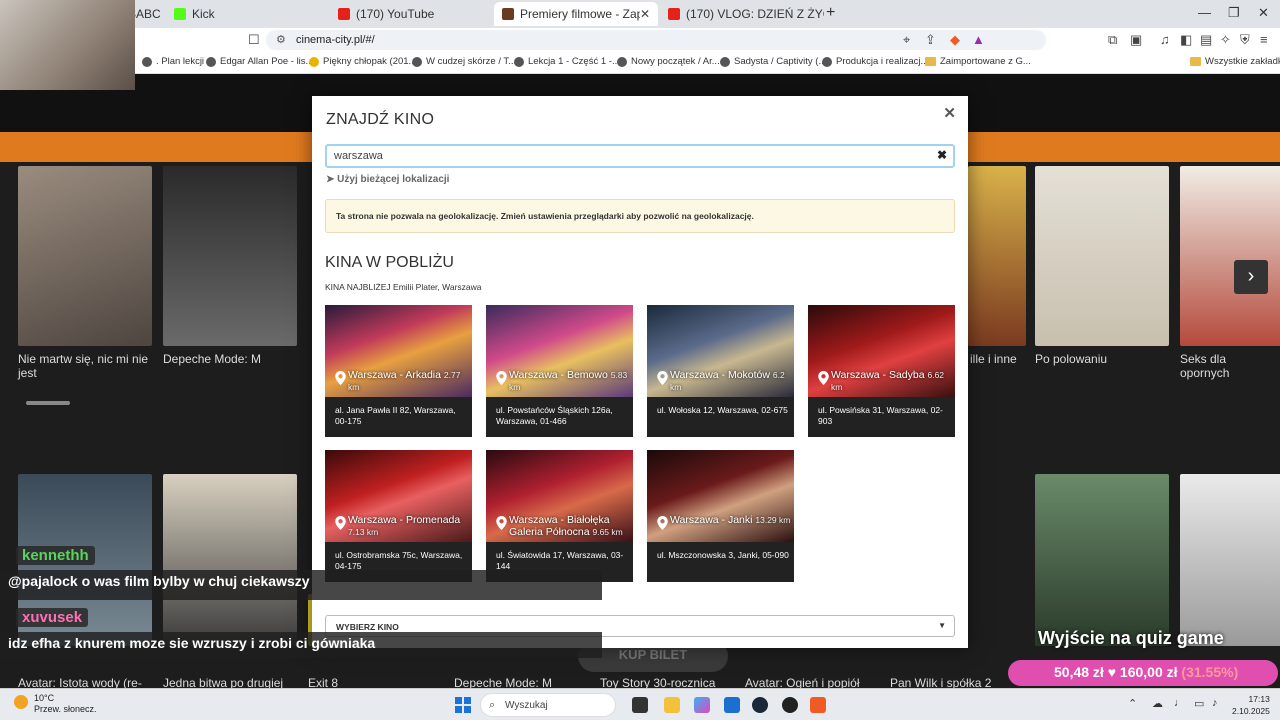  What do you see at coordinates (247, 14) in the screenshot?
I see `tab-kick: Kick` at bounding box center [247, 14].